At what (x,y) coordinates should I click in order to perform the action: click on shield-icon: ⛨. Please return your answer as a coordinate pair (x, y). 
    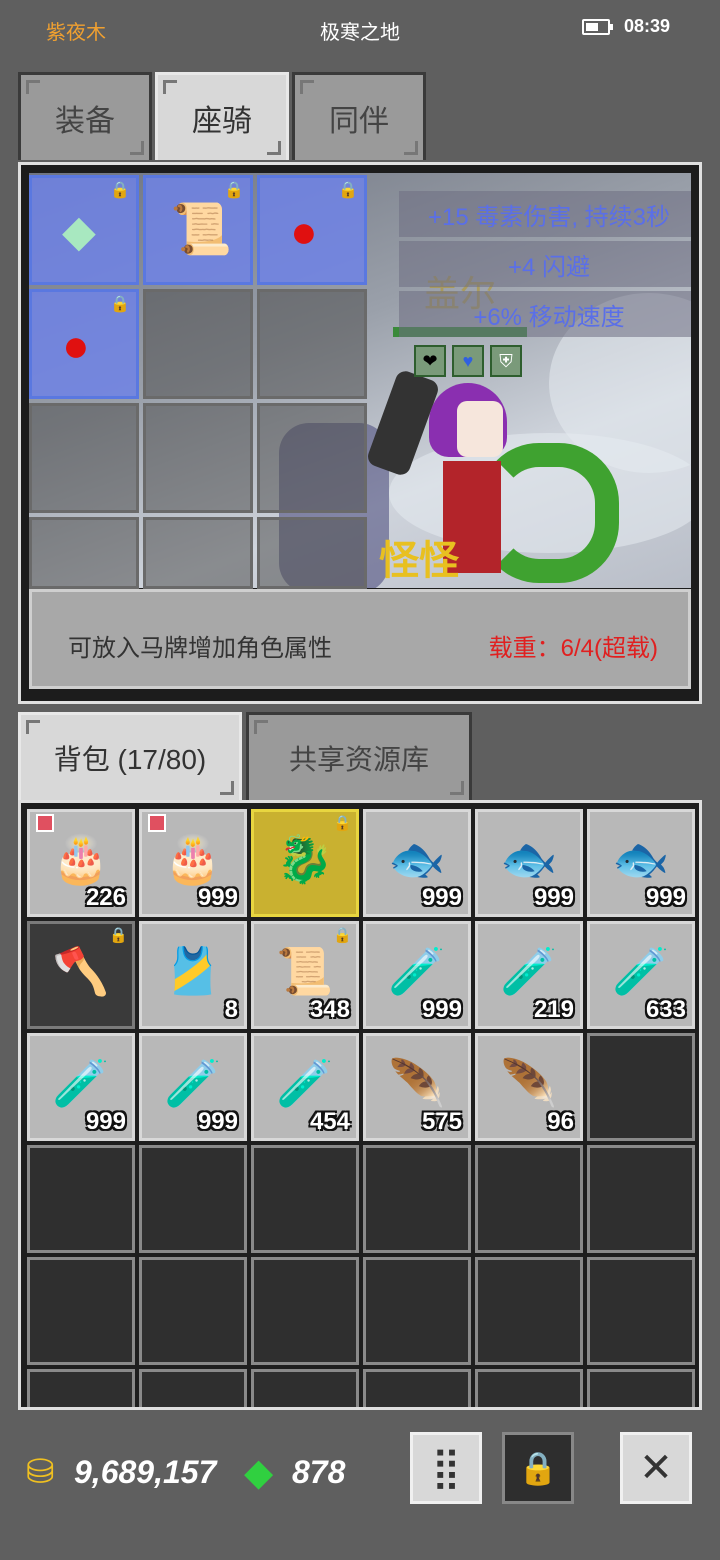
    Looking at the image, I should click on (506, 361).